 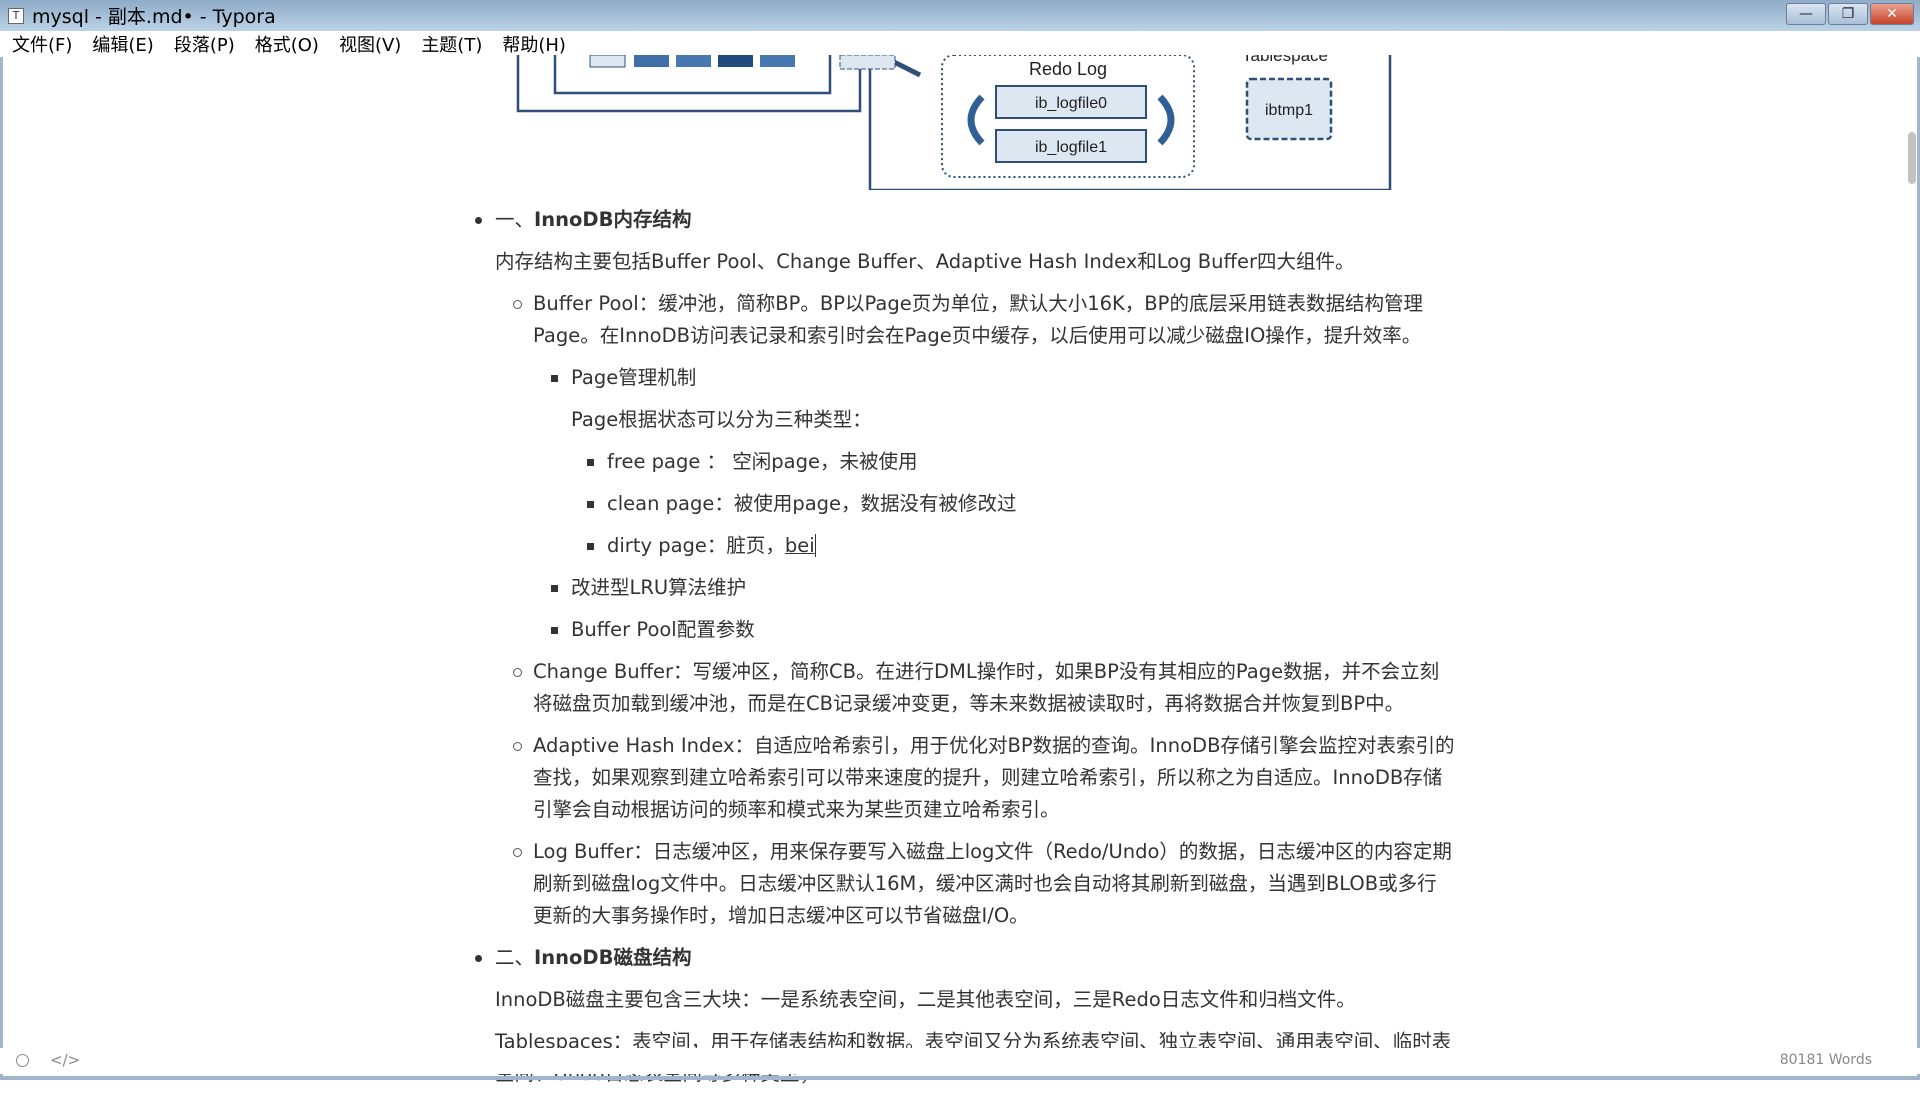 I want to click on menu-help: 帮助(H), so click(x=534, y=44).